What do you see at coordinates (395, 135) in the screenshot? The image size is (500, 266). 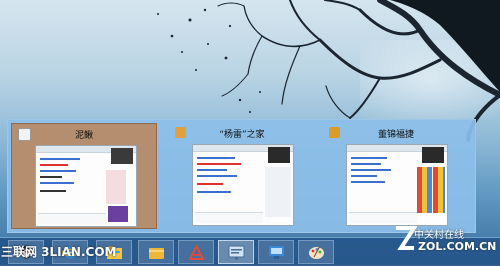 I see `thumbnail-title: 董锦福捷` at bounding box center [395, 135].